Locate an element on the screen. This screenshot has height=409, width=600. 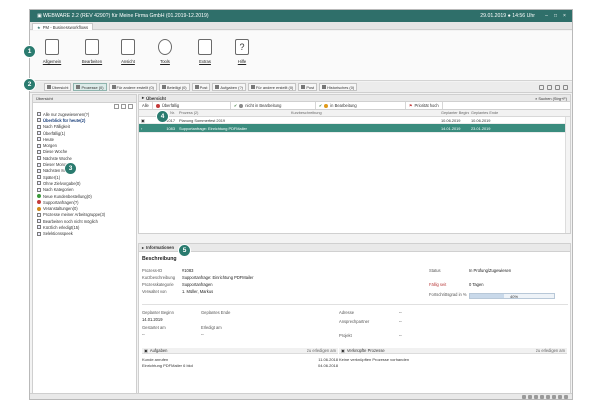
tab-fuer-andere-erstellt: Für andere erstellt (0) is located at coordinates (132, 87).